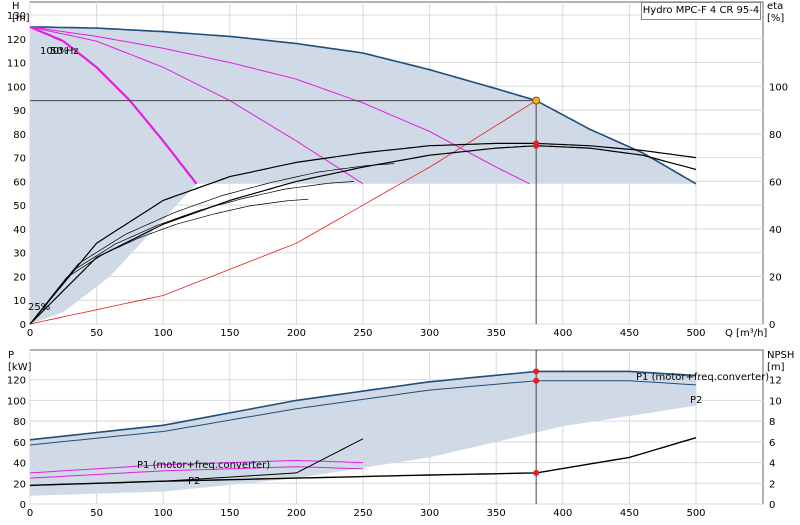  What do you see at coordinates (229, 513) in the screenshot?
I see `bottom-x-tick-label: 150` at bounding box center [229, 513].